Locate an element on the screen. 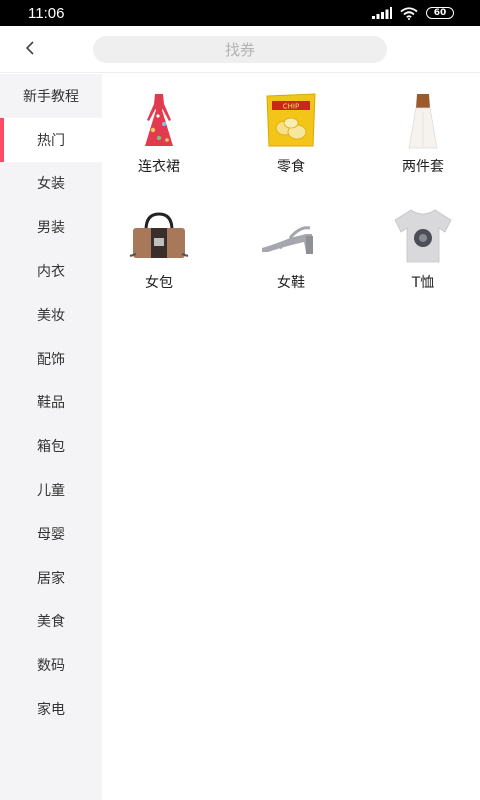 This screenshot has width=480, height=800. sidebar-item-label: 美妆 is located at coordinates (51, 315).